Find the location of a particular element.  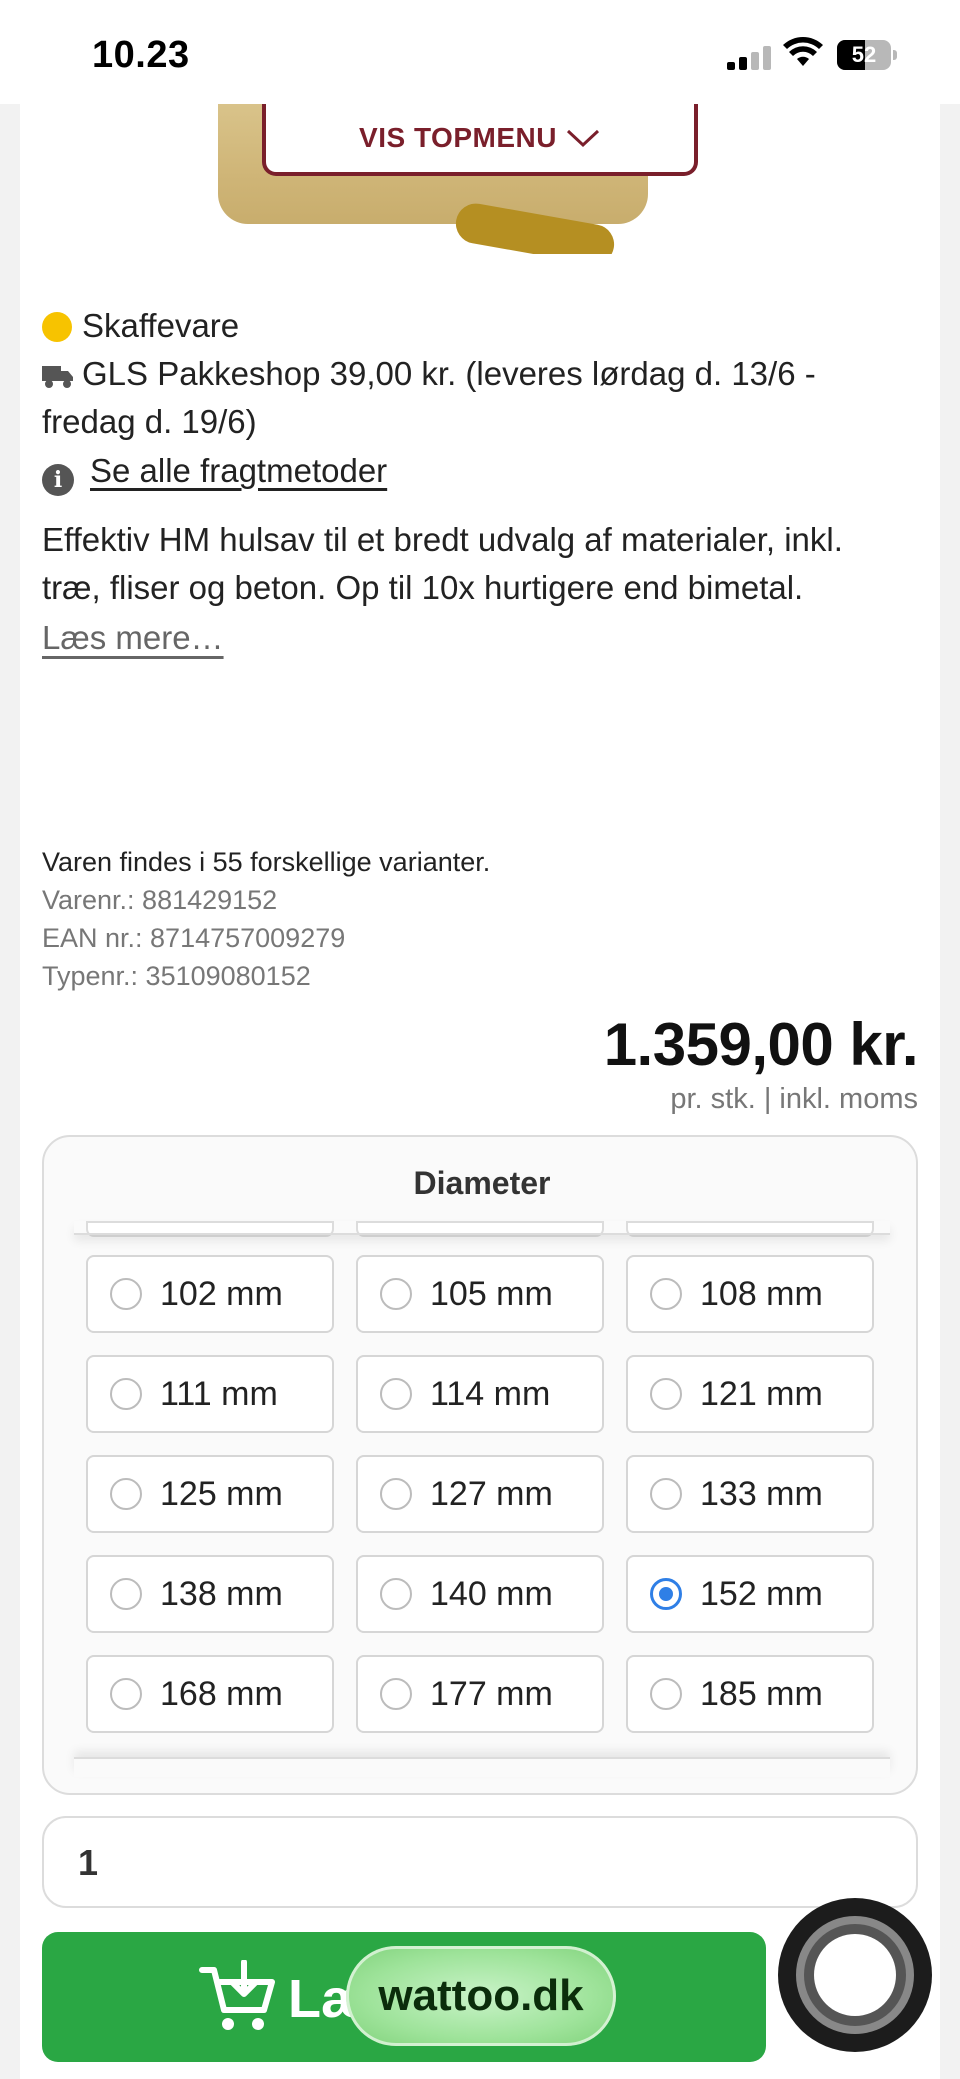

diameter-option-label: 105 mm is located at coordinates (491, 1293).